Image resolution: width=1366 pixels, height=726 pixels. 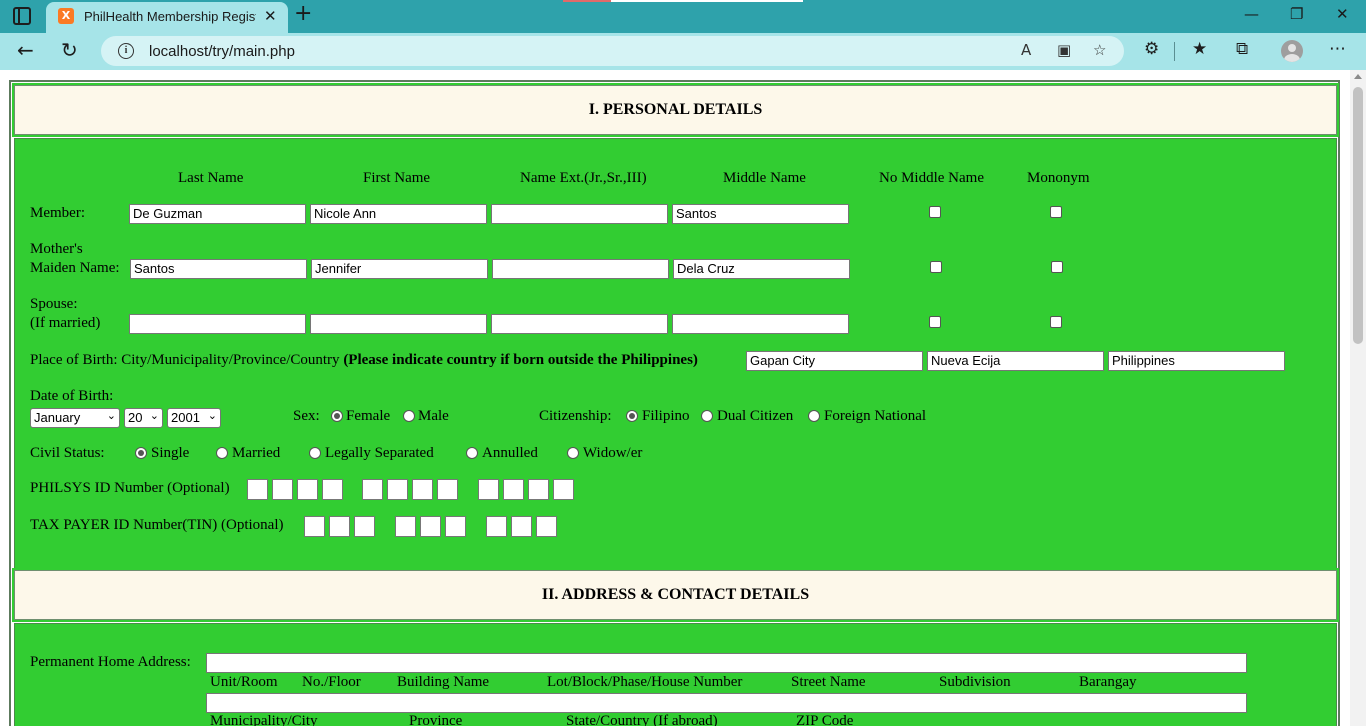 I want to click on member-first-name-input: Nicole Ann, so click(x=398, y=214).